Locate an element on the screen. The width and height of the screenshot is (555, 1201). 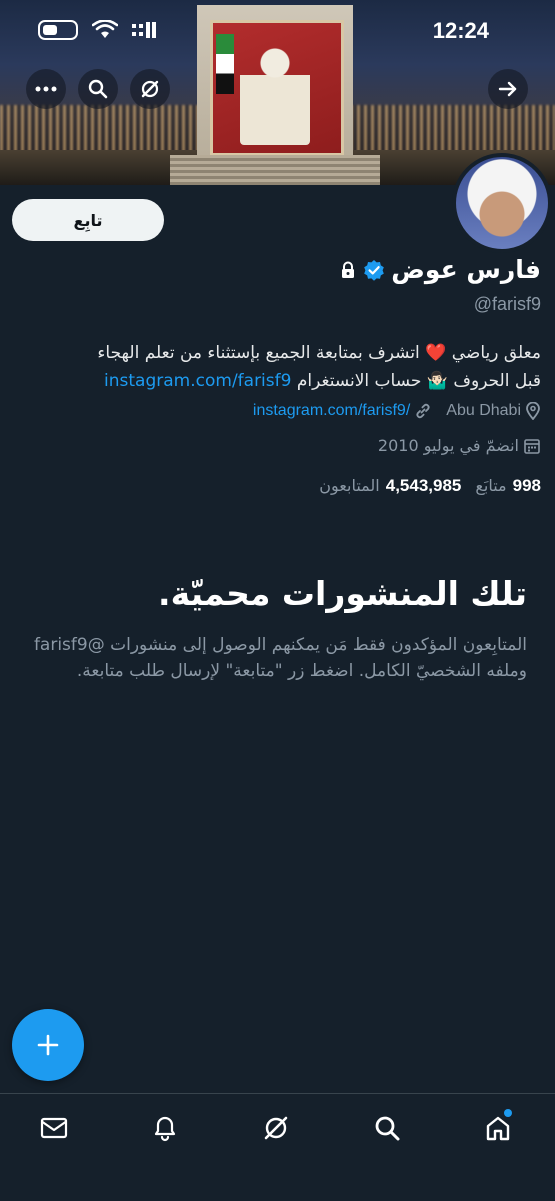
handle: @farisf9 is located at coordinates (507, 304).